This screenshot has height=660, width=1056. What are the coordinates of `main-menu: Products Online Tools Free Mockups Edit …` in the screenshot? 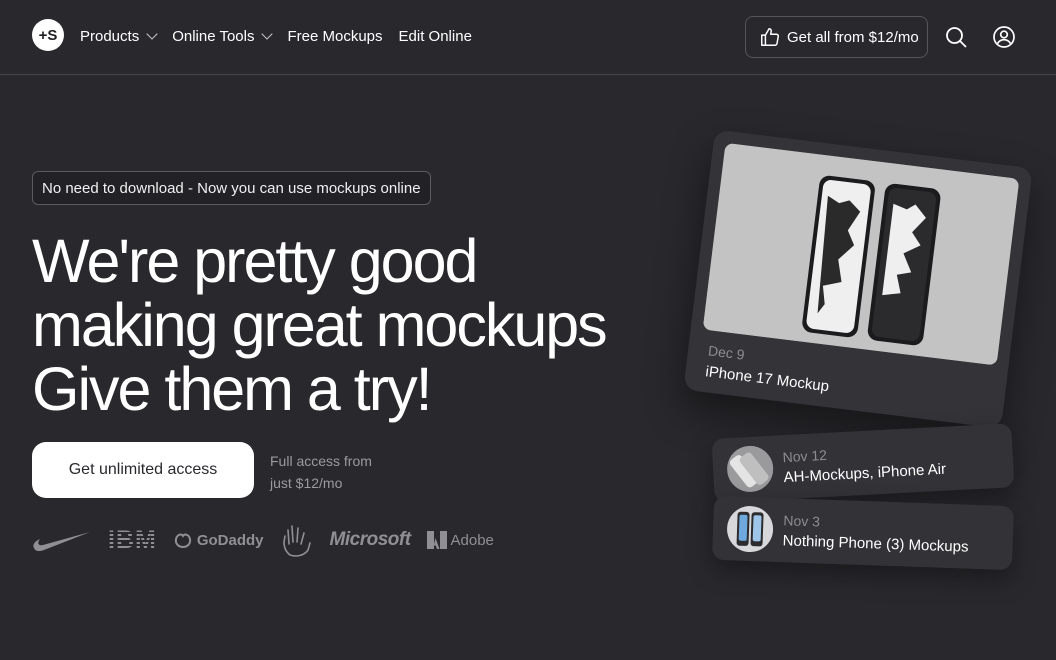 It's located at (276, 36).